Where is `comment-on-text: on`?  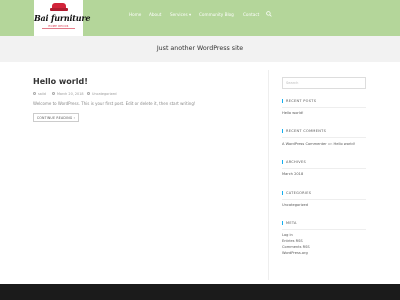 comment-on-text: on is located at coordinates (330, 144).